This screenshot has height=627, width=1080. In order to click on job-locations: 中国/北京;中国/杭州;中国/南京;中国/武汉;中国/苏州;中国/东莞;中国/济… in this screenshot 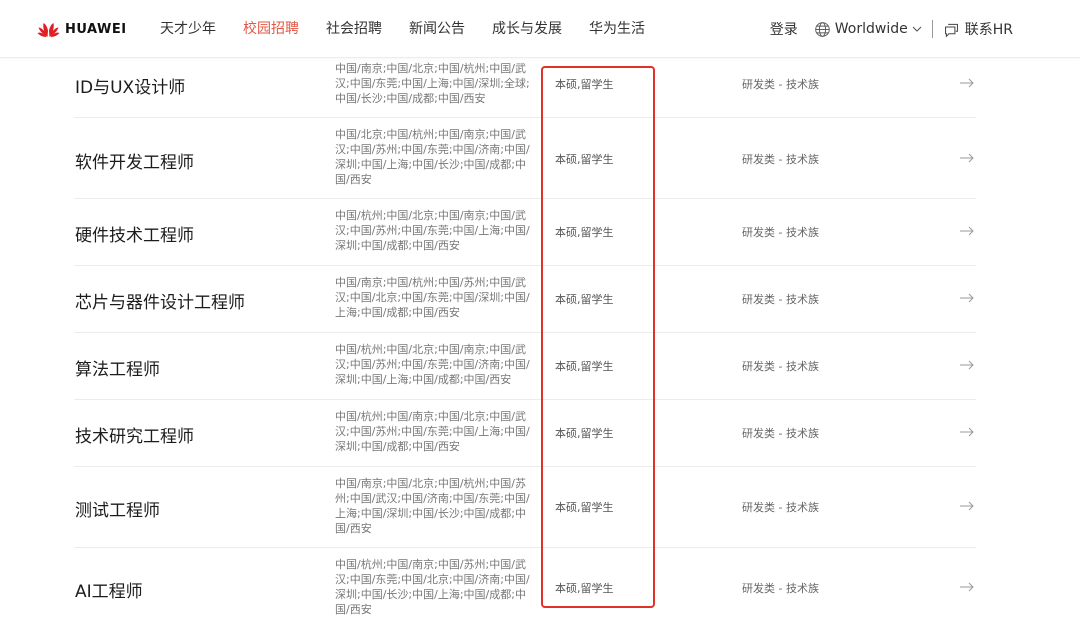, I will do `click(432, 157)`.